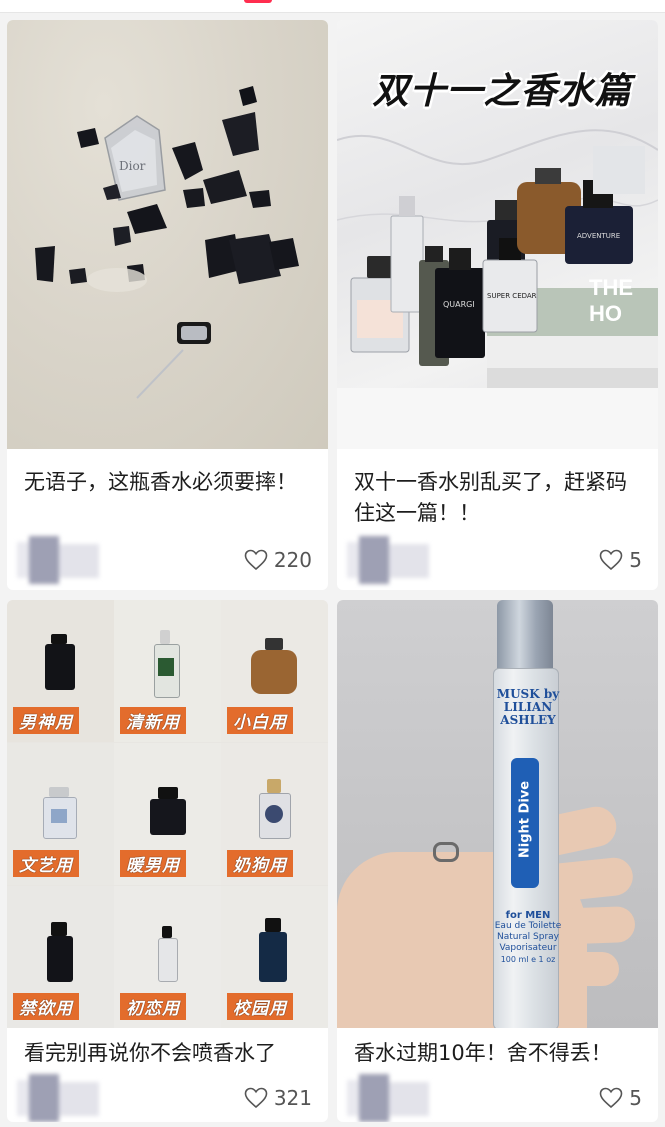 This screenshot has width=665, height=1127. I want to click on grid-cell-9: 校园用, so click(274, 957).